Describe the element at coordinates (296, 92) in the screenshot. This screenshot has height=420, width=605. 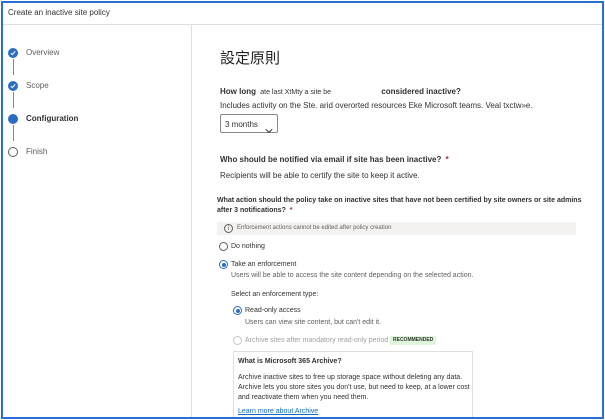
I see `question-text: ate last XtMty a site be` at that location.